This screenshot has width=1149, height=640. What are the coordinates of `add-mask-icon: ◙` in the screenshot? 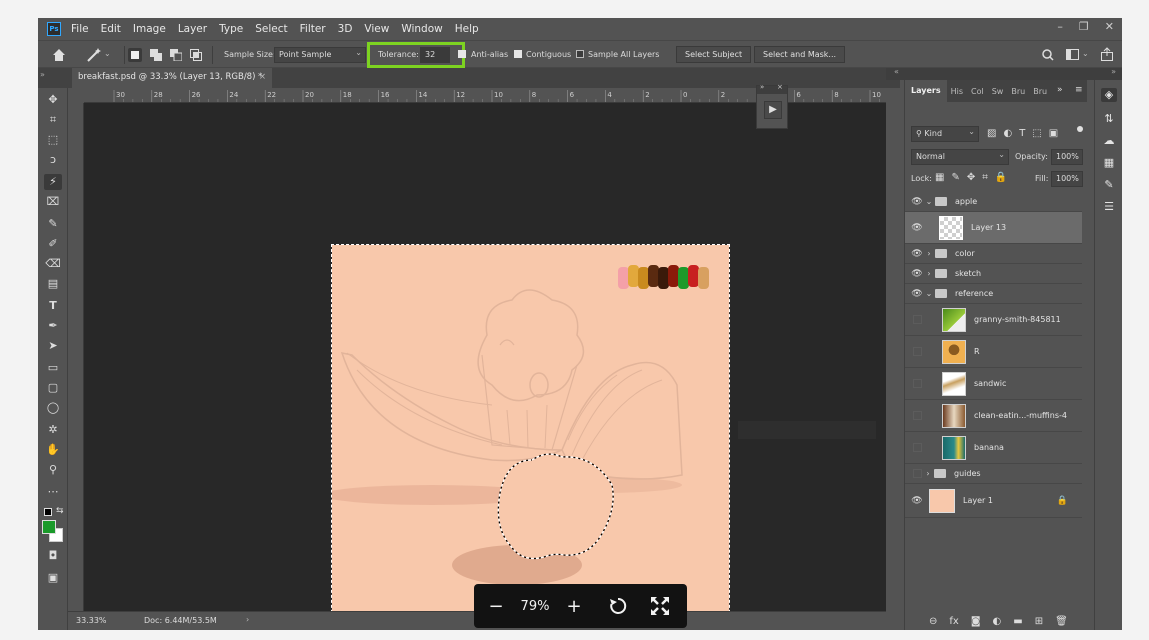 It's located at (976, 621).